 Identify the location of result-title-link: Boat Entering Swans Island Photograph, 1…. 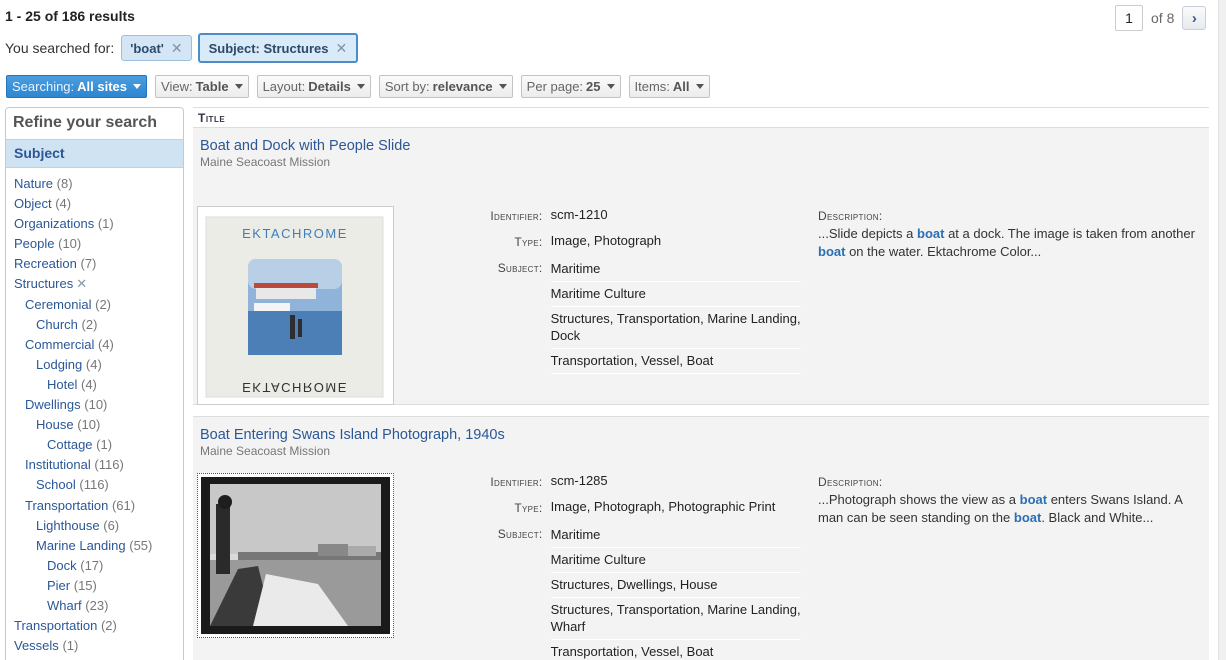
(701, 430).